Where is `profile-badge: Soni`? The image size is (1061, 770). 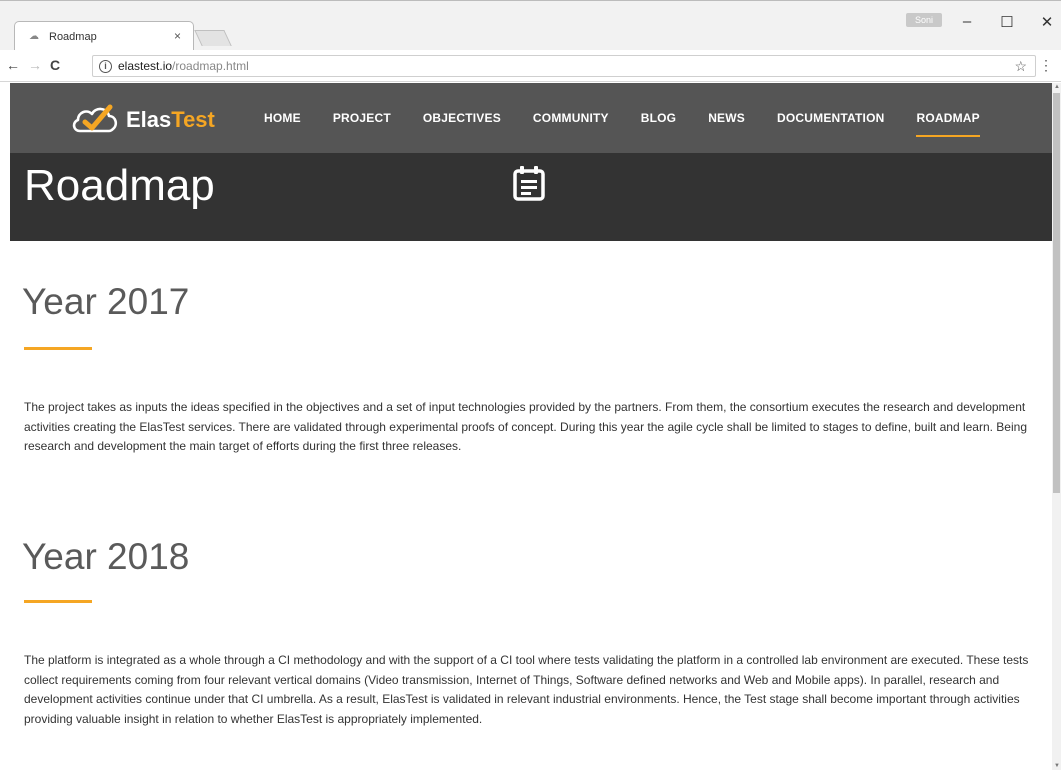 profile-badge: Soni is located at coordinates (924, 20).